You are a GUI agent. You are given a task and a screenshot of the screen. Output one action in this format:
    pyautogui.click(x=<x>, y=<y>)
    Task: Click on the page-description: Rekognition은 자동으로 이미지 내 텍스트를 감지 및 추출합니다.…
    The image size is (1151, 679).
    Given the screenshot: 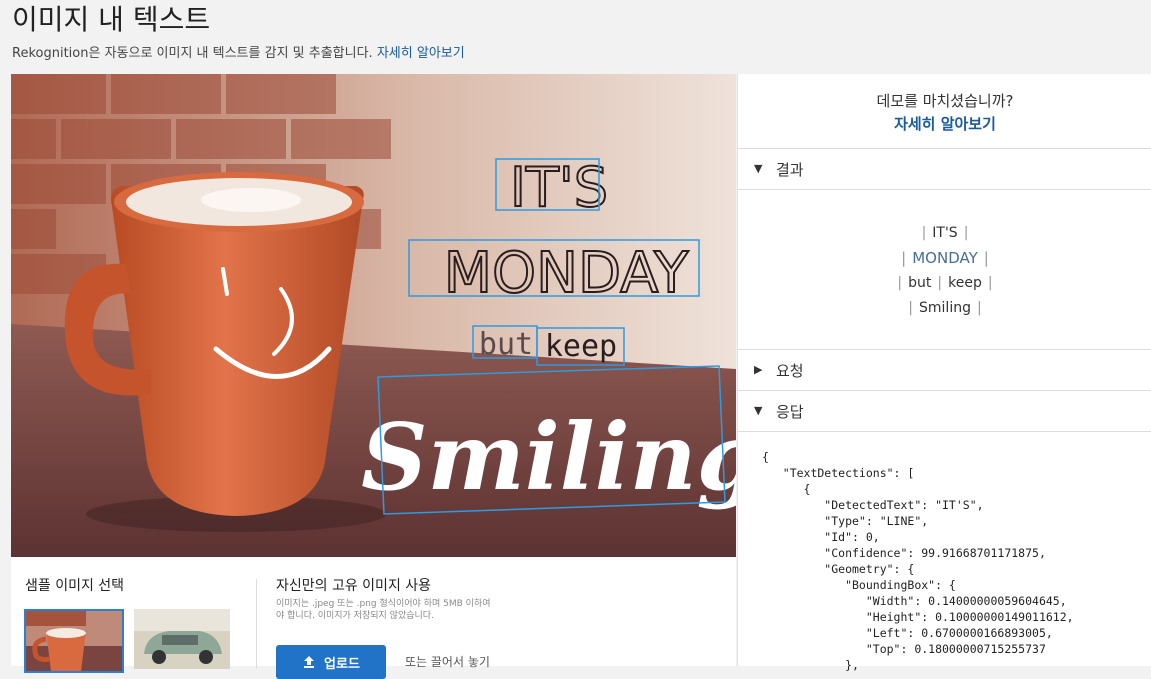 What is the action you would take?
    pyautogui.click(x=238, y=51)
    